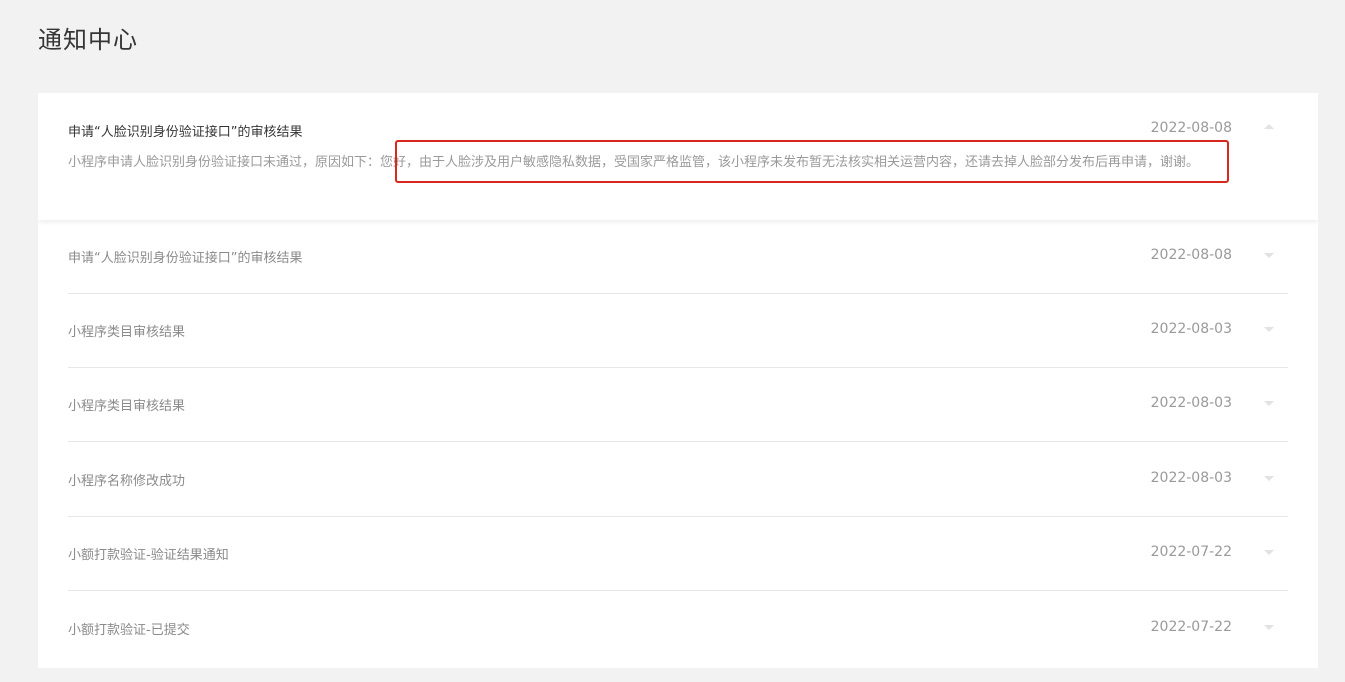 Image resolution: width=1345 pixels, height=682 pixels. Describe the element at coordinates (678, 554) in the screenshot. I see `notification-item: 小额打款验证-验证结果通知 2022-07-22` at that location.